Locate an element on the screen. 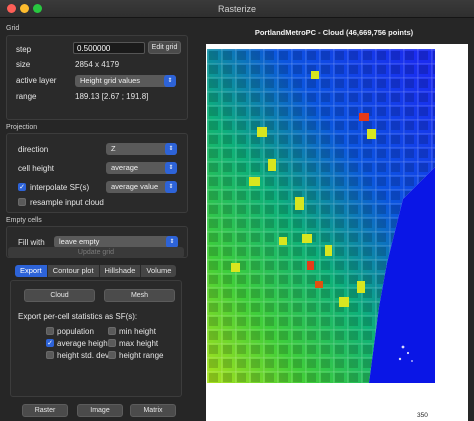 The image size is (474, 421). step-input: 0.500000 is located at coordinates (109, 48).